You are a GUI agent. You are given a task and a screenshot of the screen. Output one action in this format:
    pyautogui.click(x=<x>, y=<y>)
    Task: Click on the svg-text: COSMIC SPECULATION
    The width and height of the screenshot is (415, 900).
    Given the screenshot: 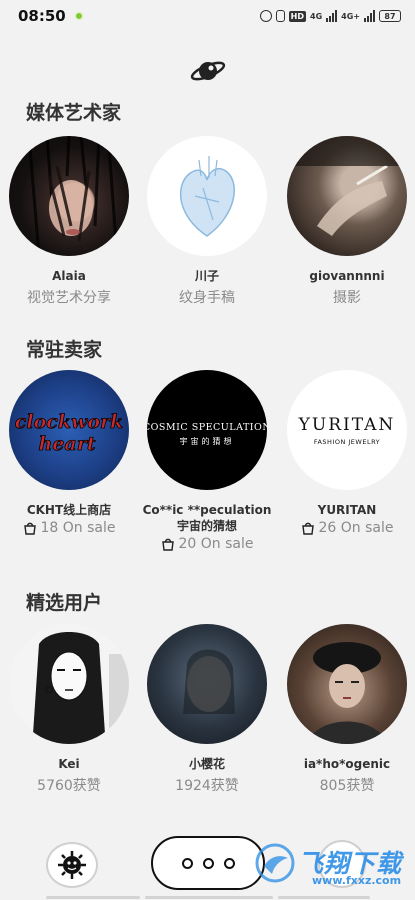 What is the action you would take?
    pyautogui.click(x=207, y=427)
    